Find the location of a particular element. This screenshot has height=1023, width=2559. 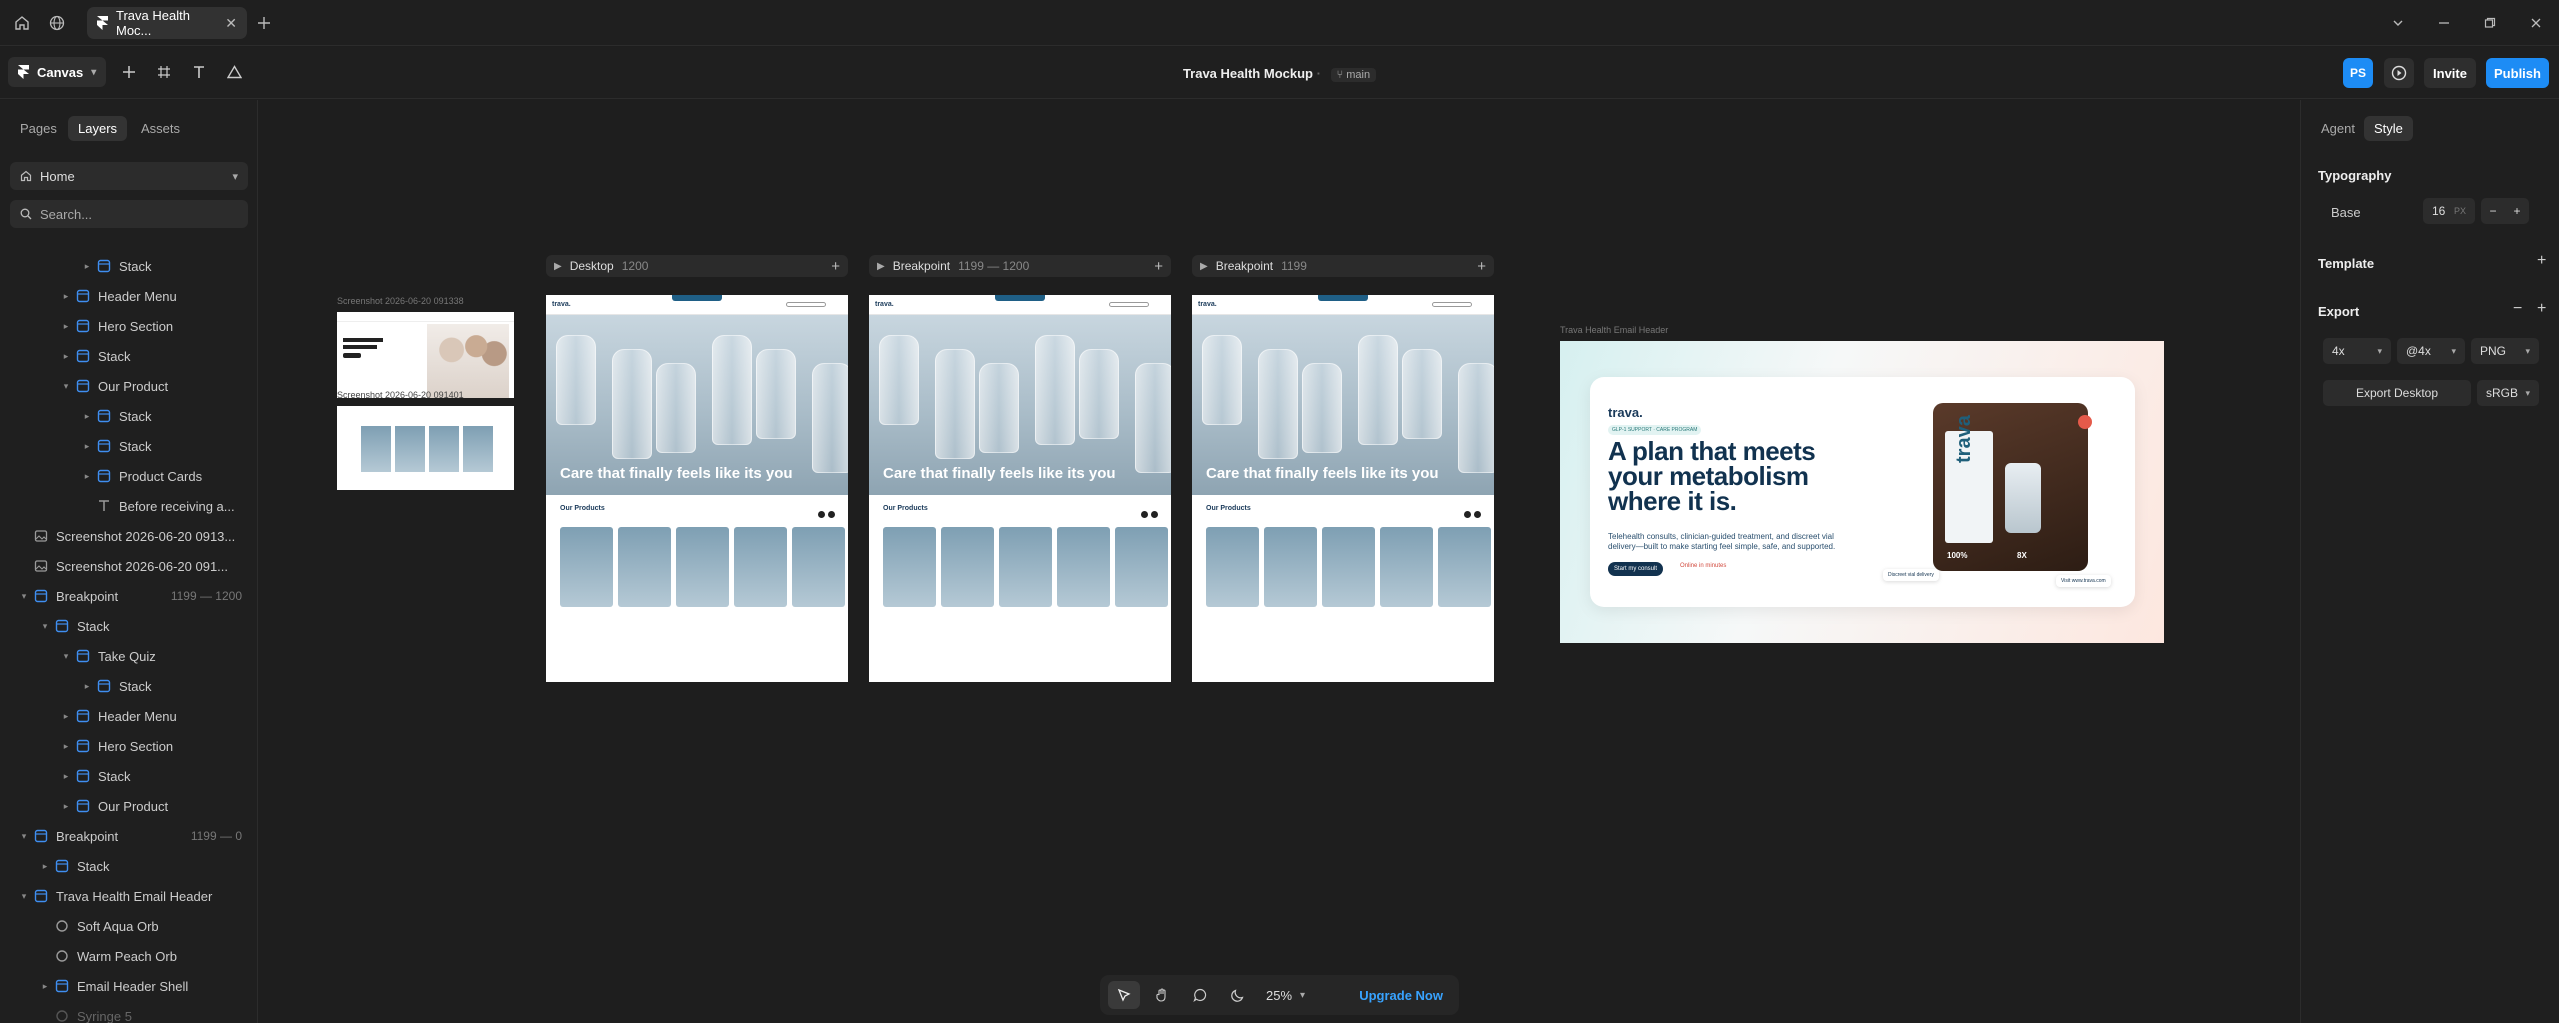

branch-badge: ⑂ main is located at coordinates (1353, 75).